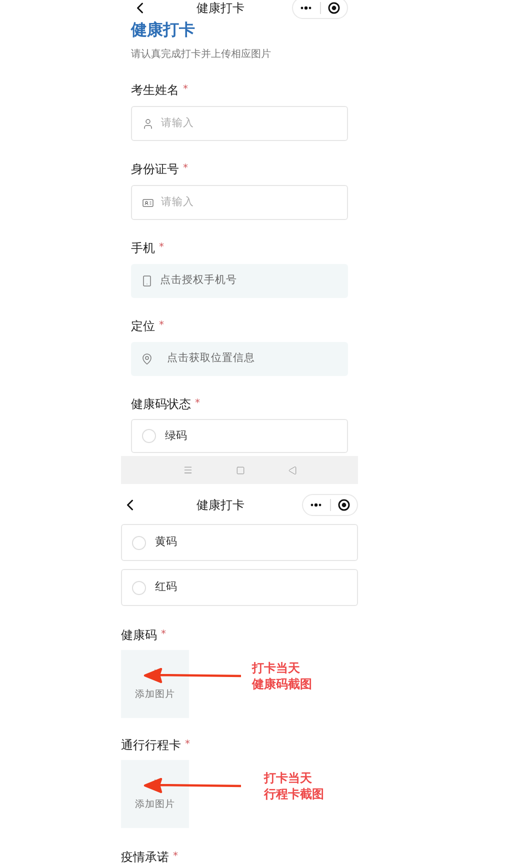  I want to click on radio-option: 黄码, so click(239, 542).